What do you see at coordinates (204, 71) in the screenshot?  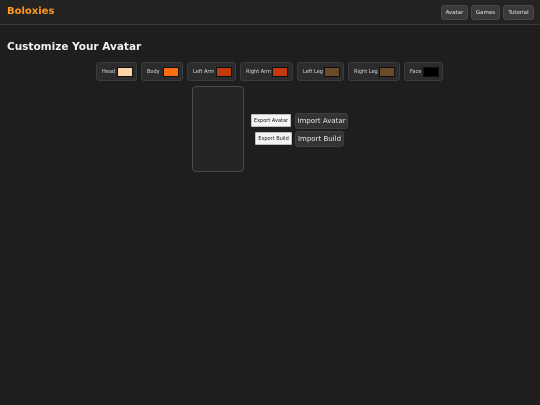 I see `part-label: Left Arm` at bounding box center [204, 71].